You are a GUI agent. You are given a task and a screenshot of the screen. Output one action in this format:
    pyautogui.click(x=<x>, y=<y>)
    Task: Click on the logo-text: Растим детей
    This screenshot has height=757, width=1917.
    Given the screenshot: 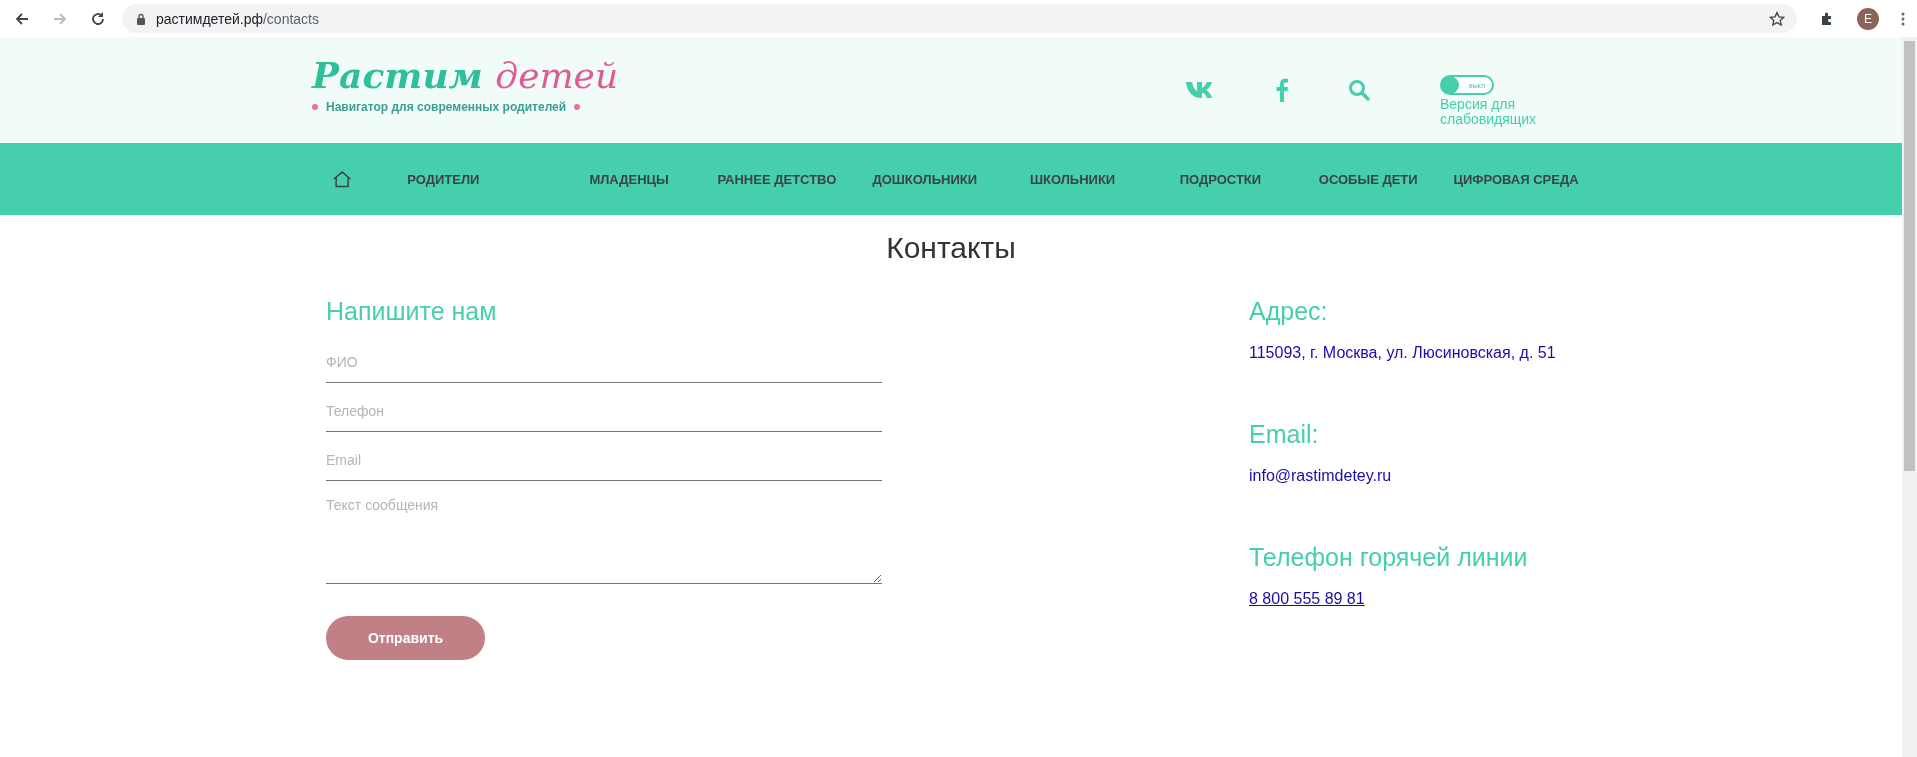 What is the action you would take?
    pyautogui.click(x=465, y=76)
    